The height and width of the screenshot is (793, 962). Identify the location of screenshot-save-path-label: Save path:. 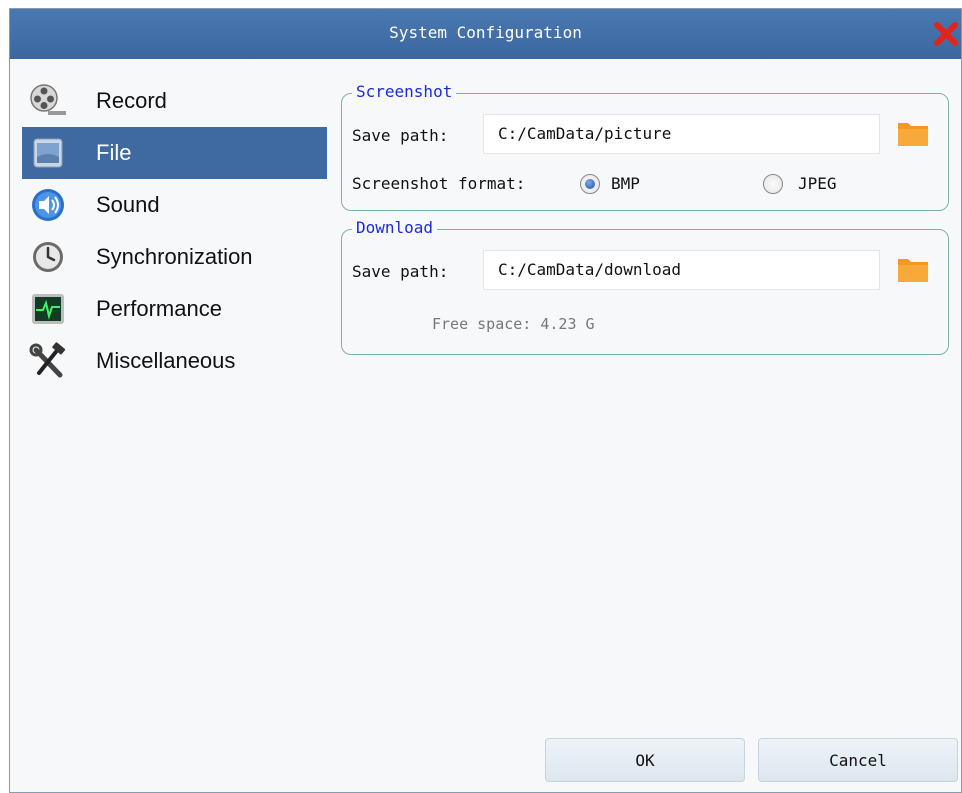
(400, 135).